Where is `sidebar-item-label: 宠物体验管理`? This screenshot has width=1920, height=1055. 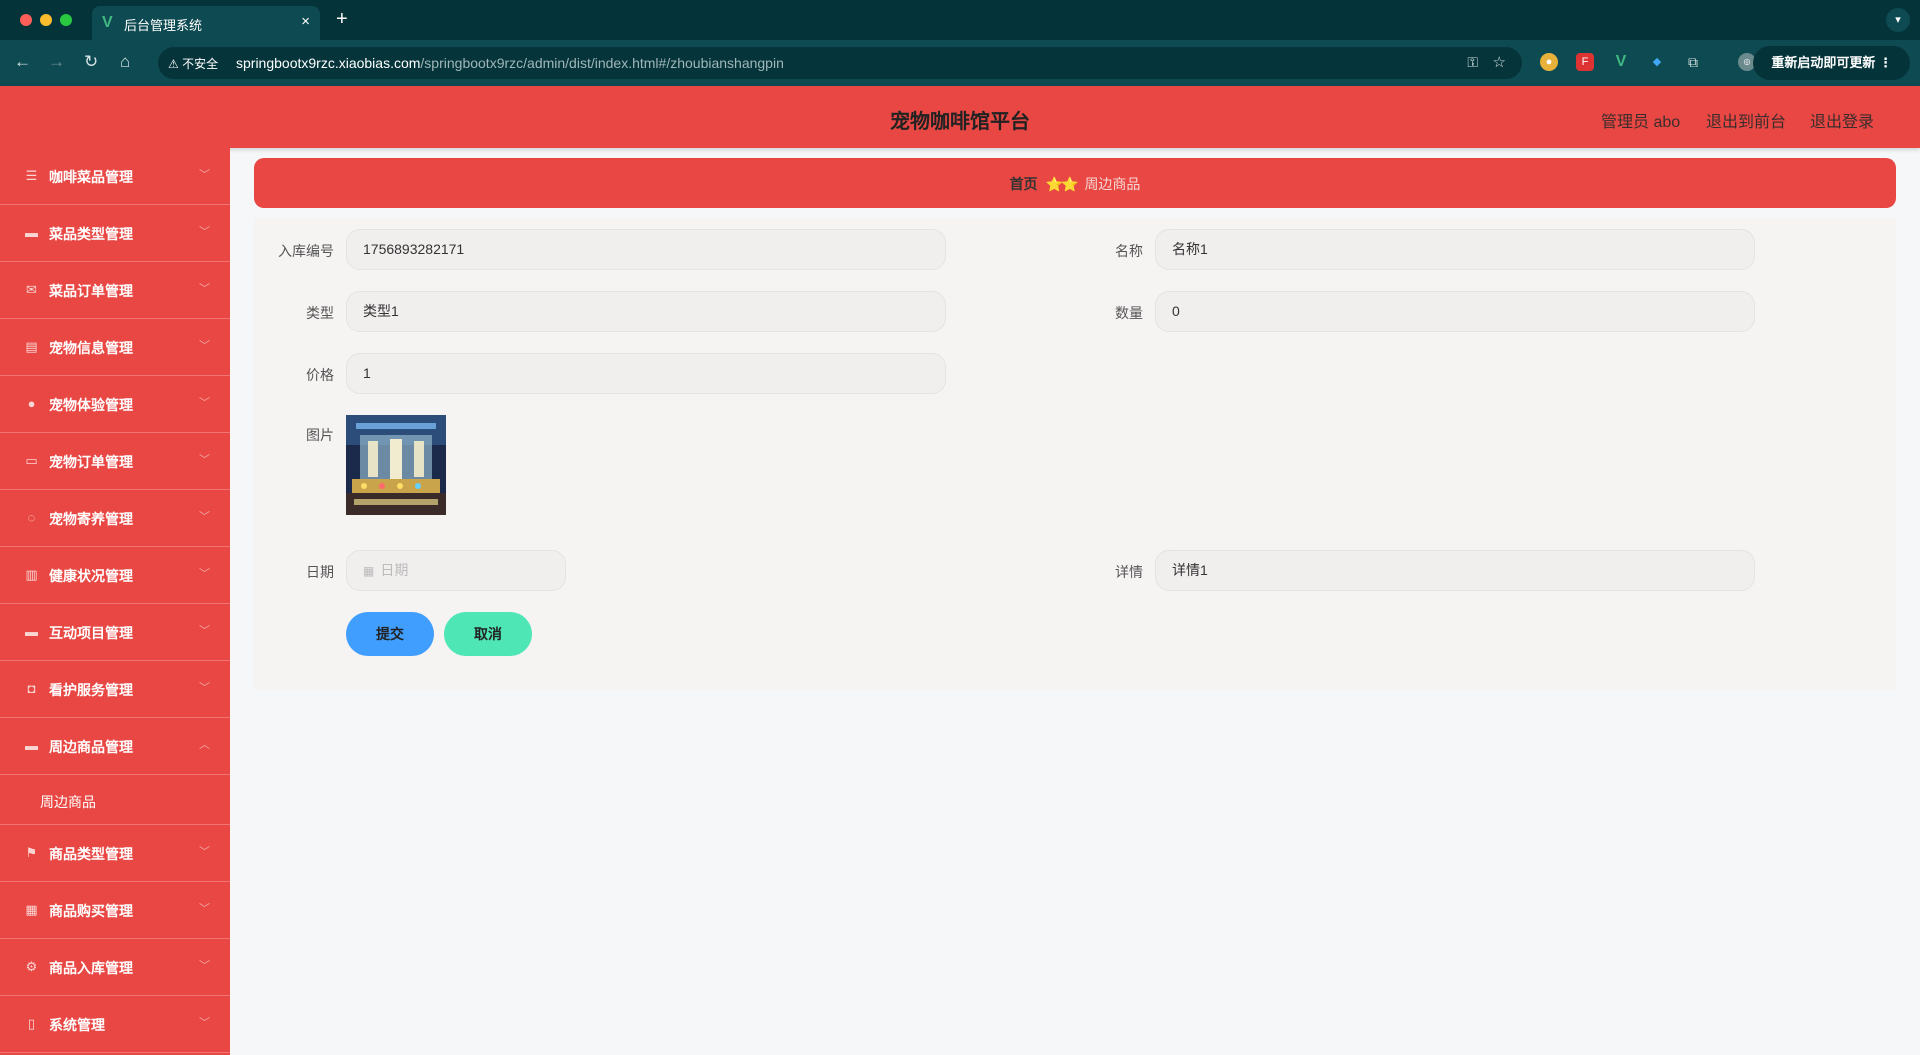 sidebar-item-label: 宠物体验管理 is located at coordinates (91, 405).